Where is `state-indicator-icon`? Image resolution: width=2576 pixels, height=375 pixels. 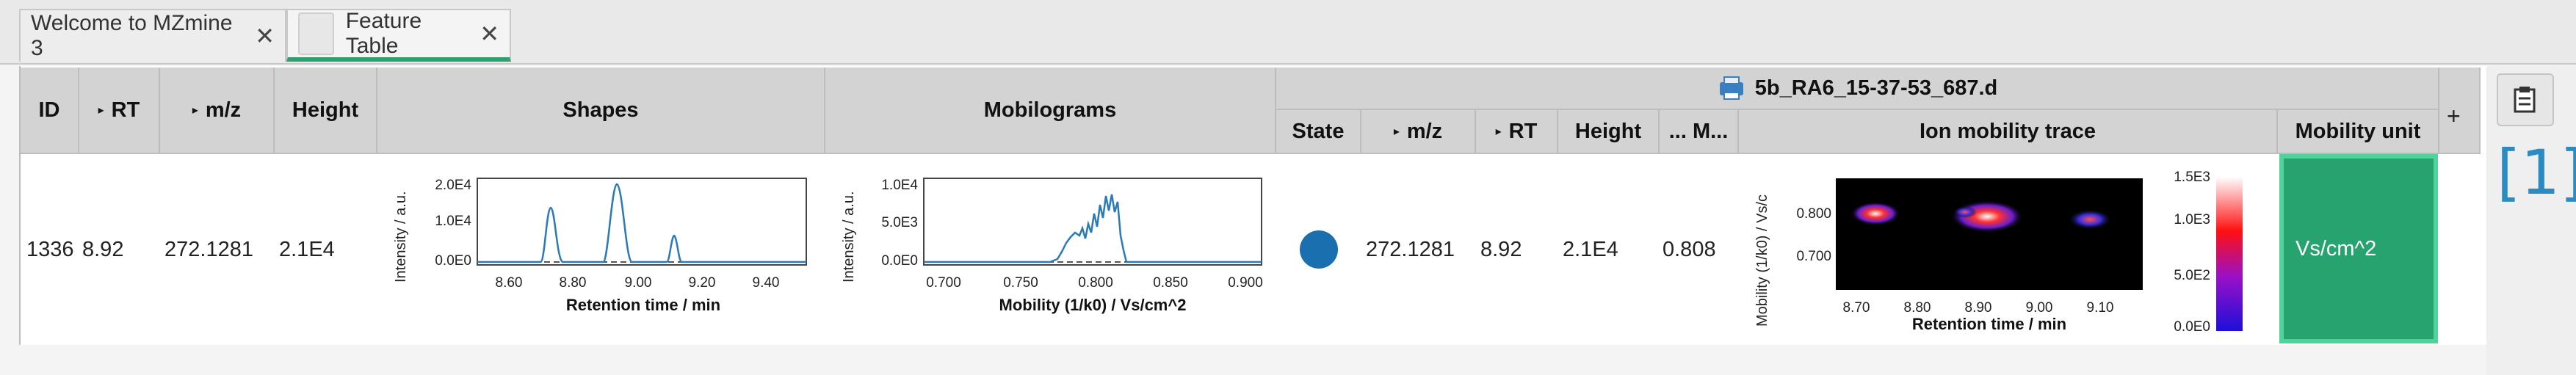
state-indicator-icon is located at coordinates (1319, 250).